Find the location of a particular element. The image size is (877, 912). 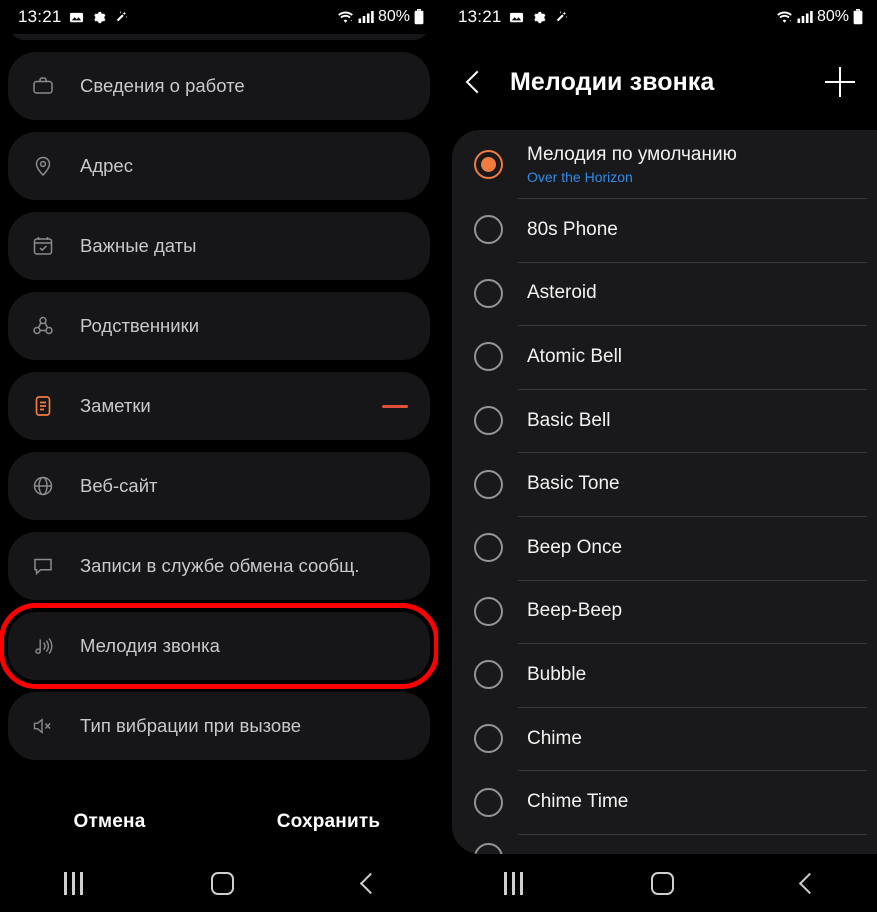

cancel-button: Отмена is located at coordinates (109, 822).